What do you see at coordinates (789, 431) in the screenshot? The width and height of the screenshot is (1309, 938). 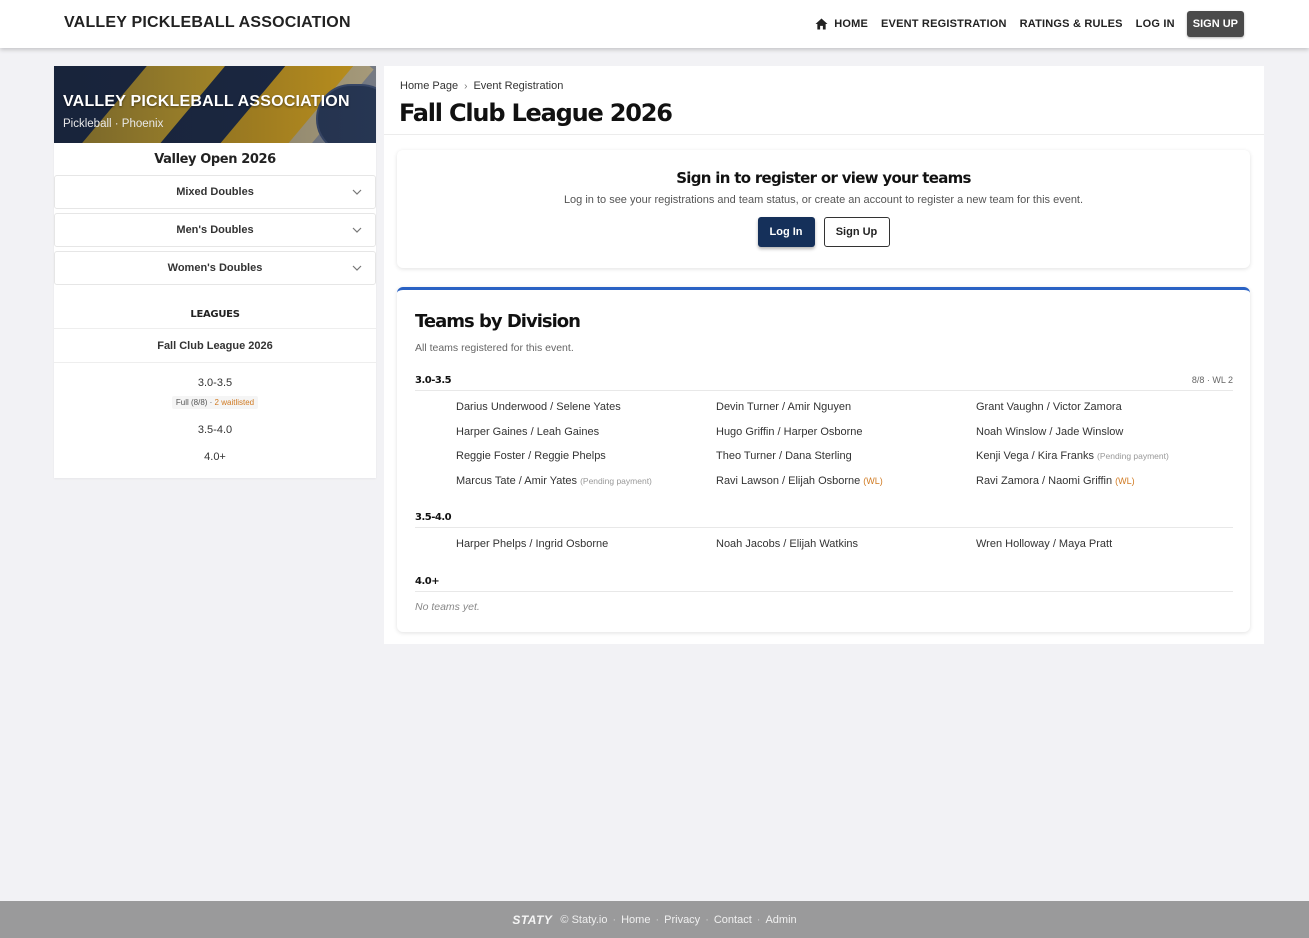 I see `team-name: Hugo Griffin / Harper Osborne` at bounding box center [789, 431].